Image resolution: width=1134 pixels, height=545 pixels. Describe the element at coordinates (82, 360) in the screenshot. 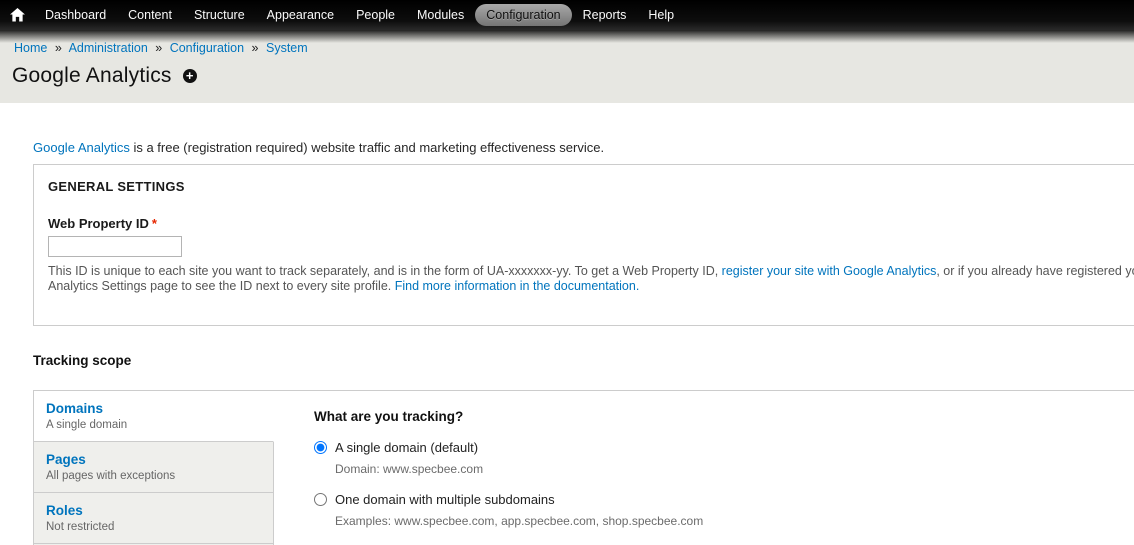

I see `tracking-scope-heading: Tracking scope` at that location.